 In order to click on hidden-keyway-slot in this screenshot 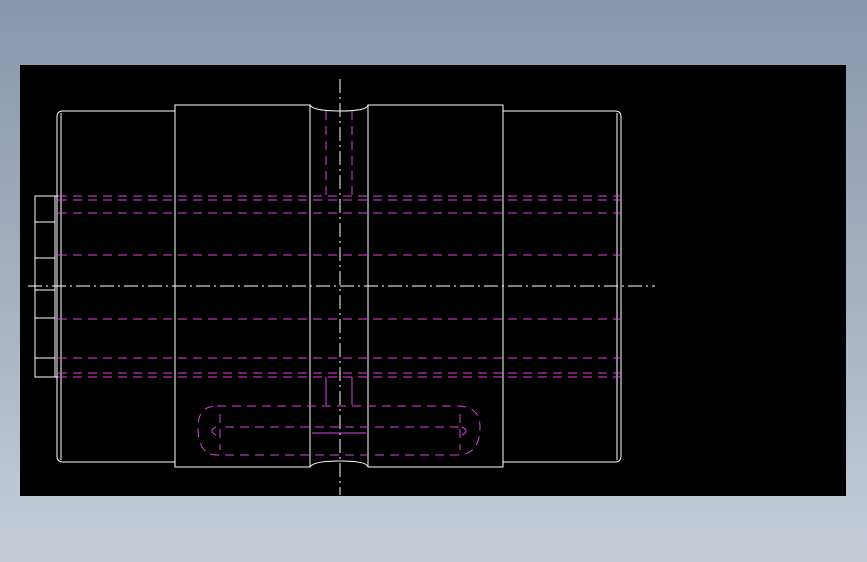, I will do `click(339, 430)`.